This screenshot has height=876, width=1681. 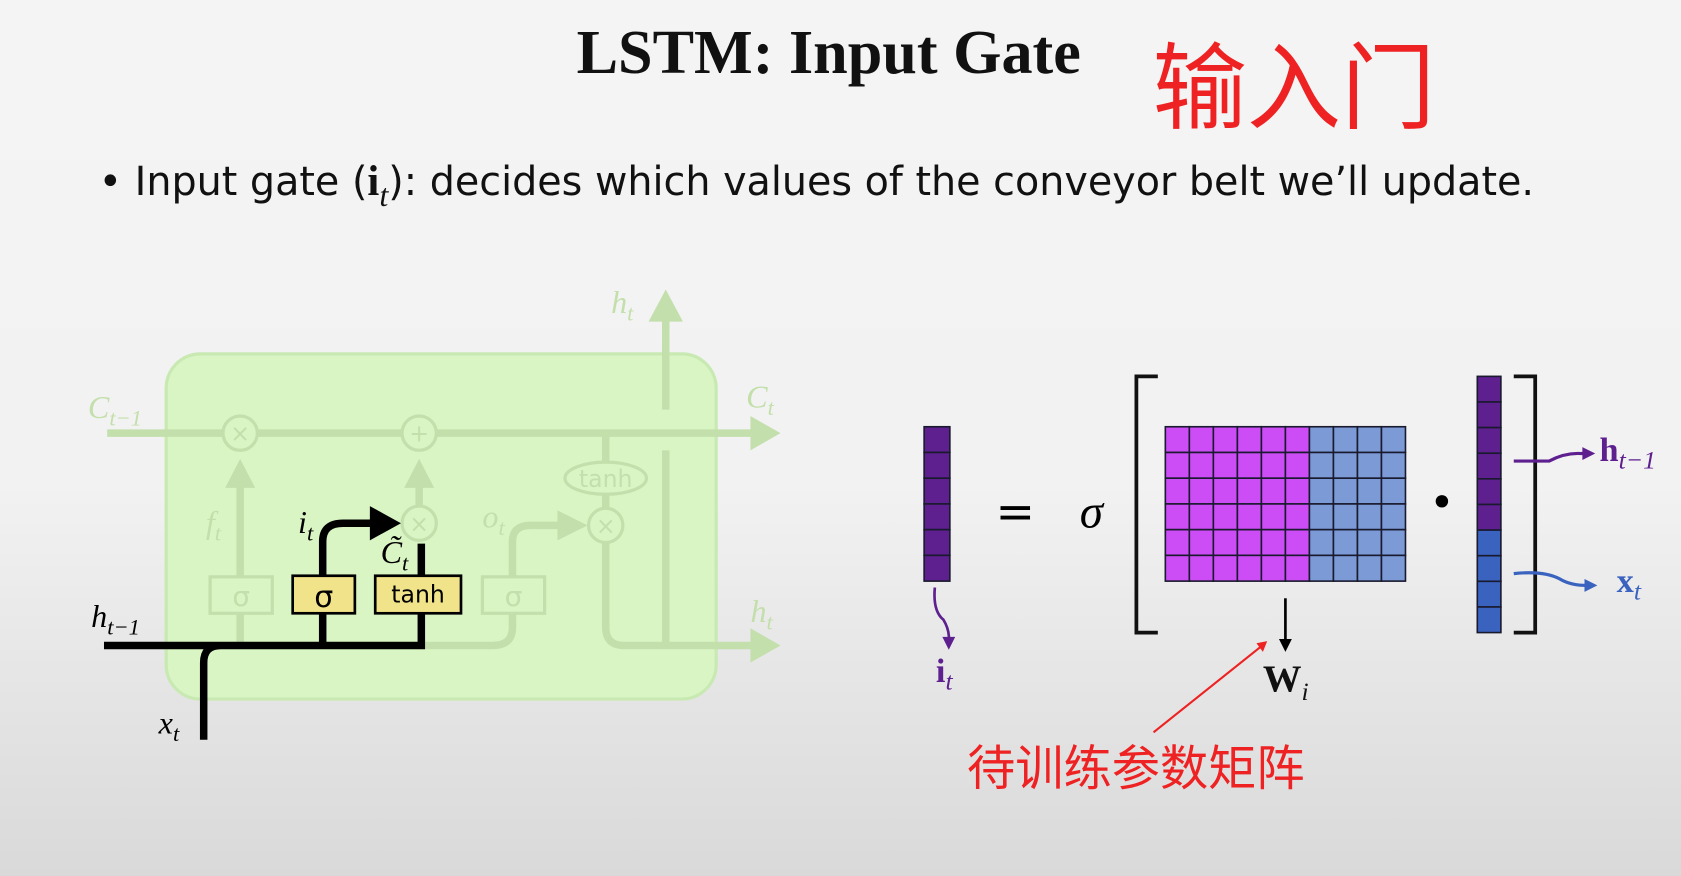 What do you see at coordinates (1286, 683) in the screenshot?
I see `wi-label: Wi` at bounding box center [1286, 683].